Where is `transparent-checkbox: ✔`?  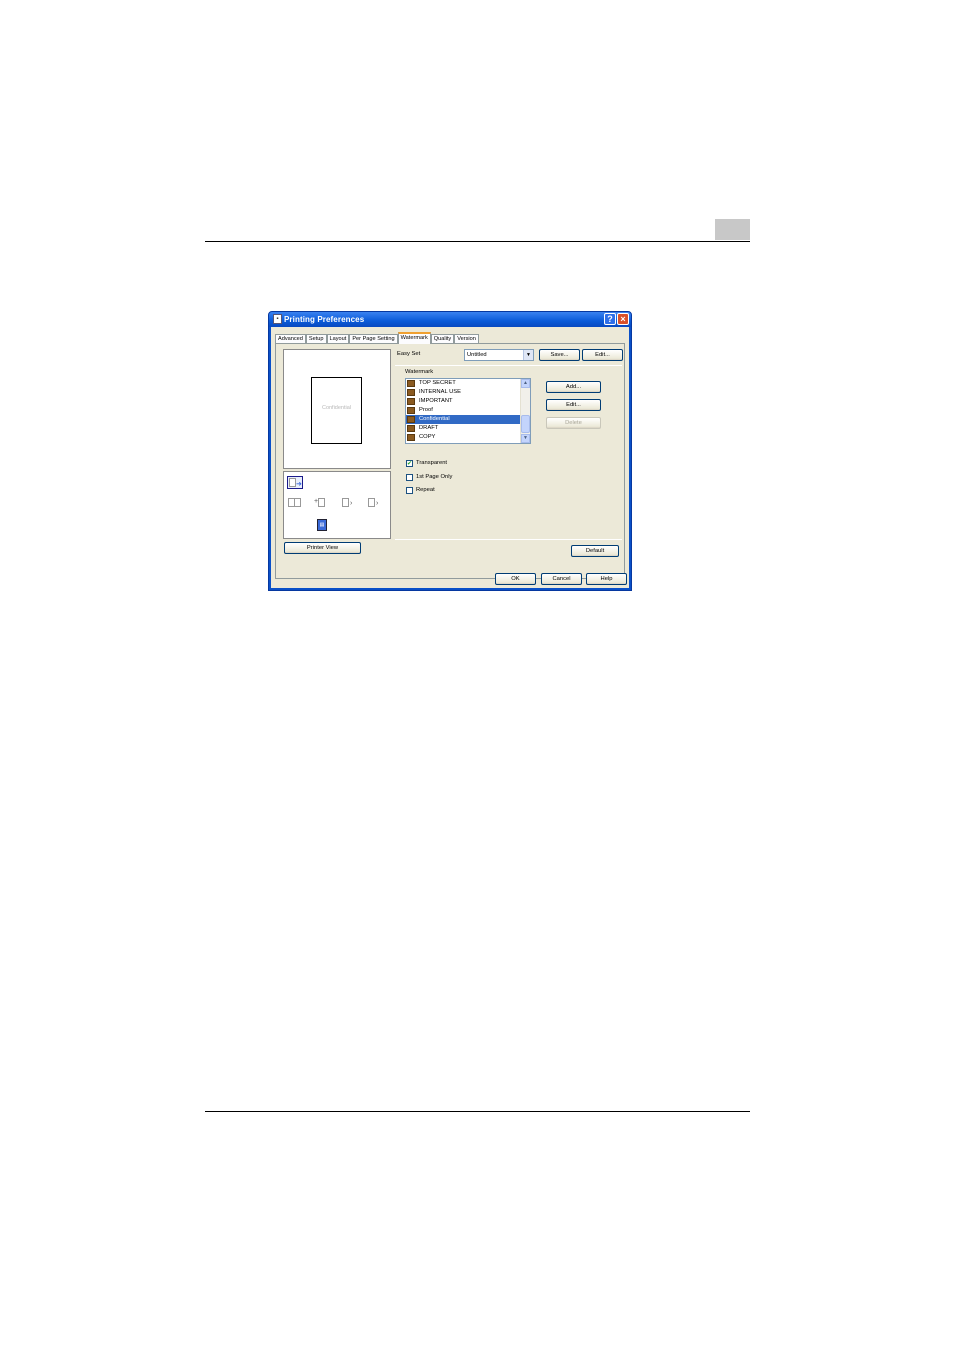 transparent-checkbox: ✔ is located at coordinates (409, 463).